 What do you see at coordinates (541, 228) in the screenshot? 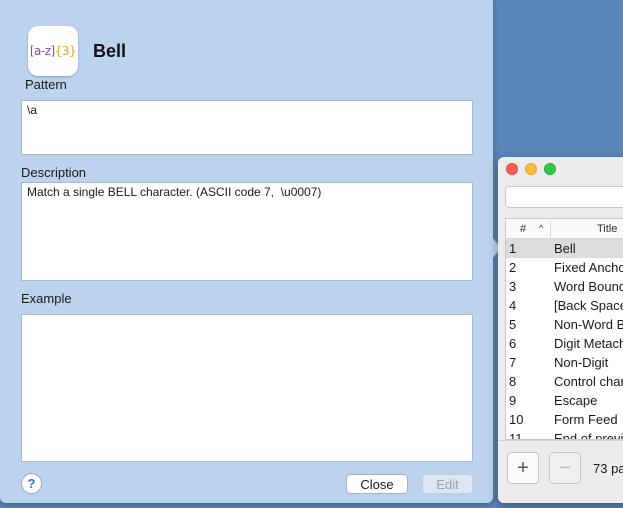
I see `sort-ascending-icon: ^` at bounding box center [541, 228].